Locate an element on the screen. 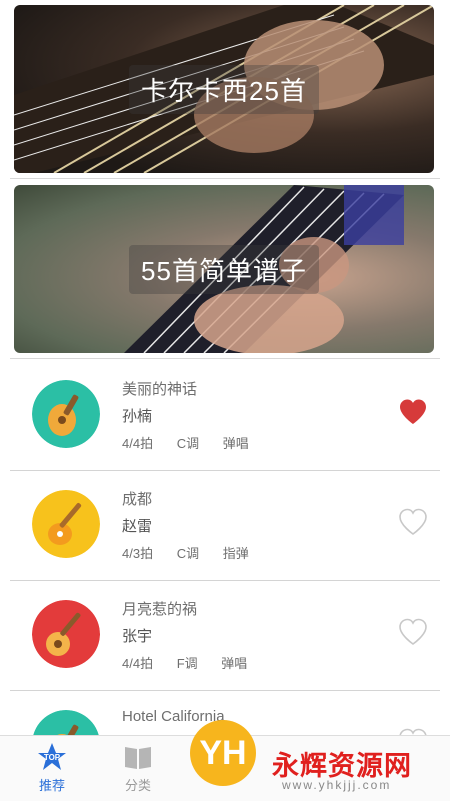  song-title: 美丽的神话 is located at coordinates (160, 389).